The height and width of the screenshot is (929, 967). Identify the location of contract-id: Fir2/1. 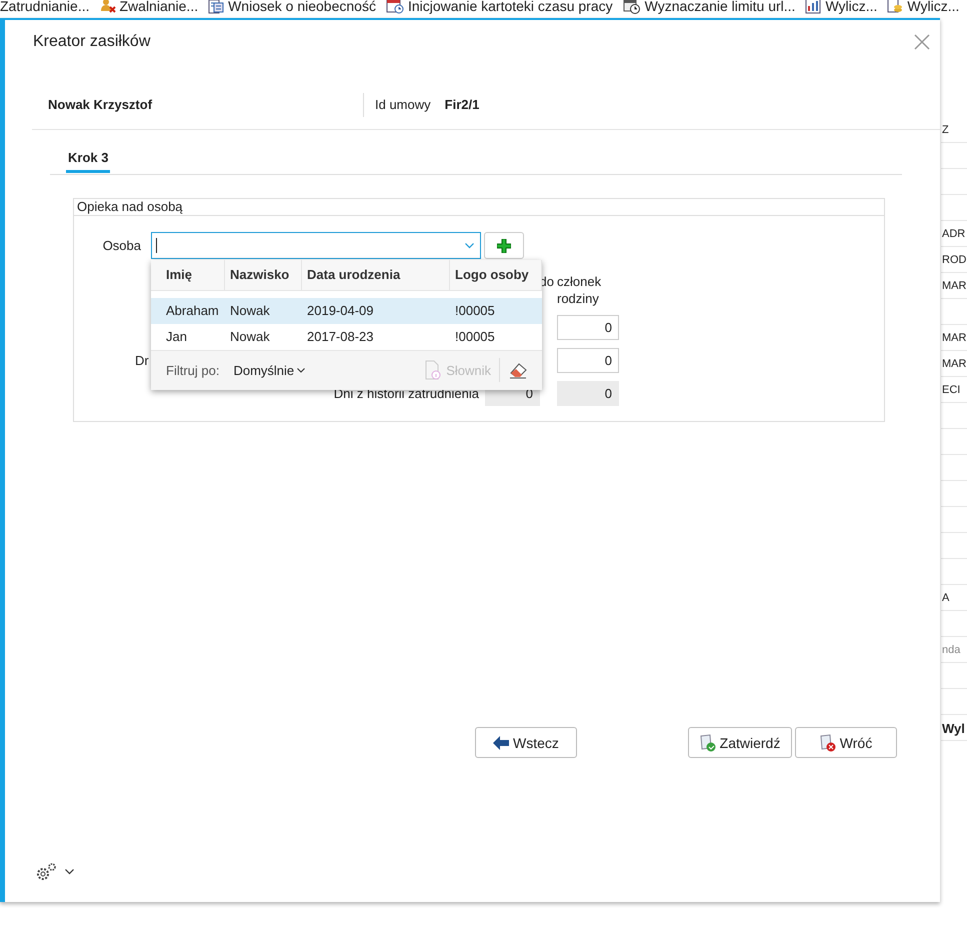
(462, 104).